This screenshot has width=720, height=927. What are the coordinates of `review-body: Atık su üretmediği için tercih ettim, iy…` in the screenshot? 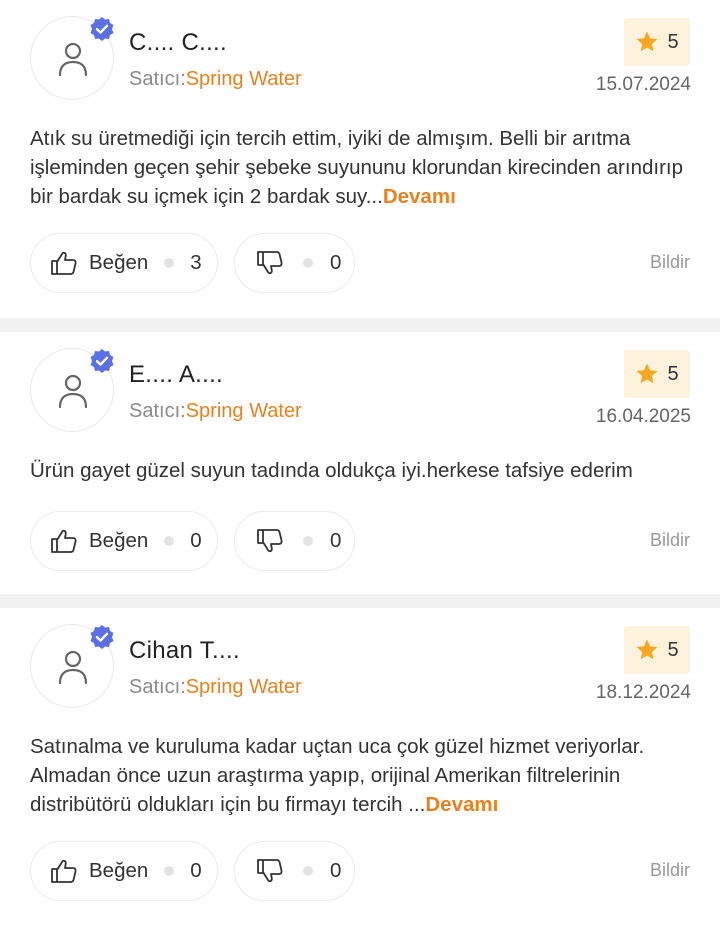 It's located at (356, 167).